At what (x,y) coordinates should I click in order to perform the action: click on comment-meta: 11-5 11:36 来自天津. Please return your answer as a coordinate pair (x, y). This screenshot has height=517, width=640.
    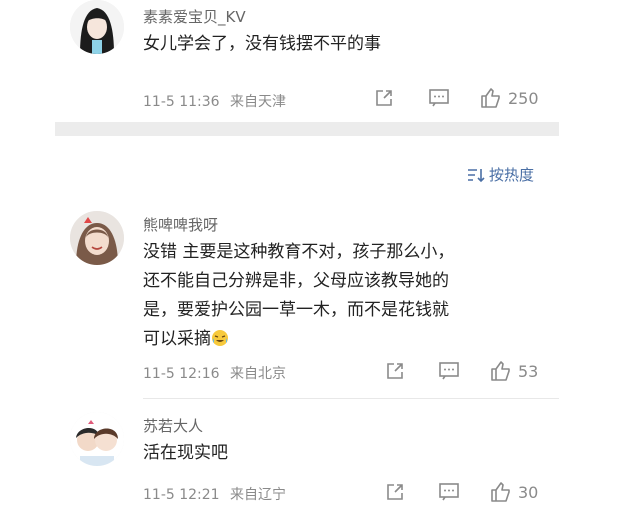
    Looking at the image, I should click on (214, 101).